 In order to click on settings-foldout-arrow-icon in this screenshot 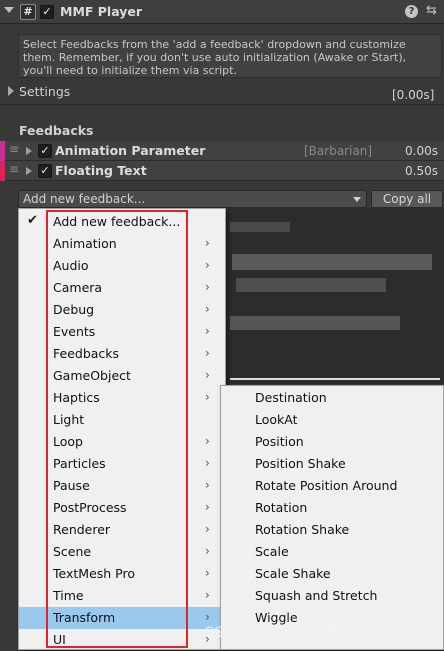, I will do `click(11, 91)`.